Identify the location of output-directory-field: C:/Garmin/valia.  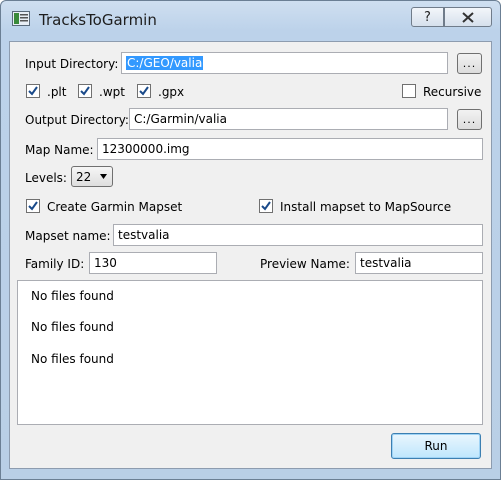
(288, 119).